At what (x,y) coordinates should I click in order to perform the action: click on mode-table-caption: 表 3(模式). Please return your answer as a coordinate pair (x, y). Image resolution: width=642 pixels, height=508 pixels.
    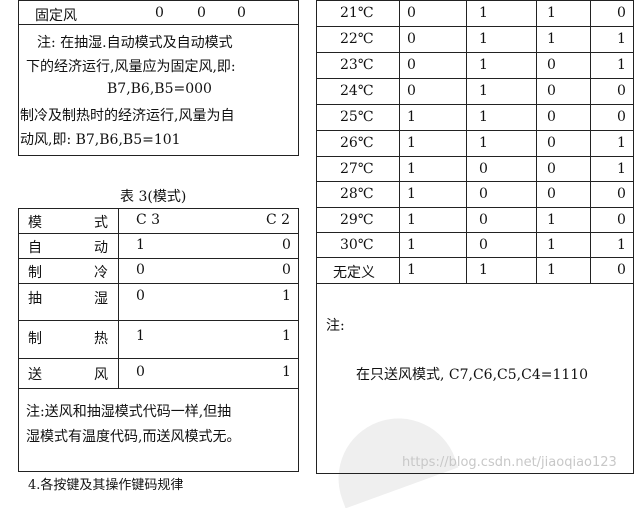
    Looking at the image, I should click on (153, 197).